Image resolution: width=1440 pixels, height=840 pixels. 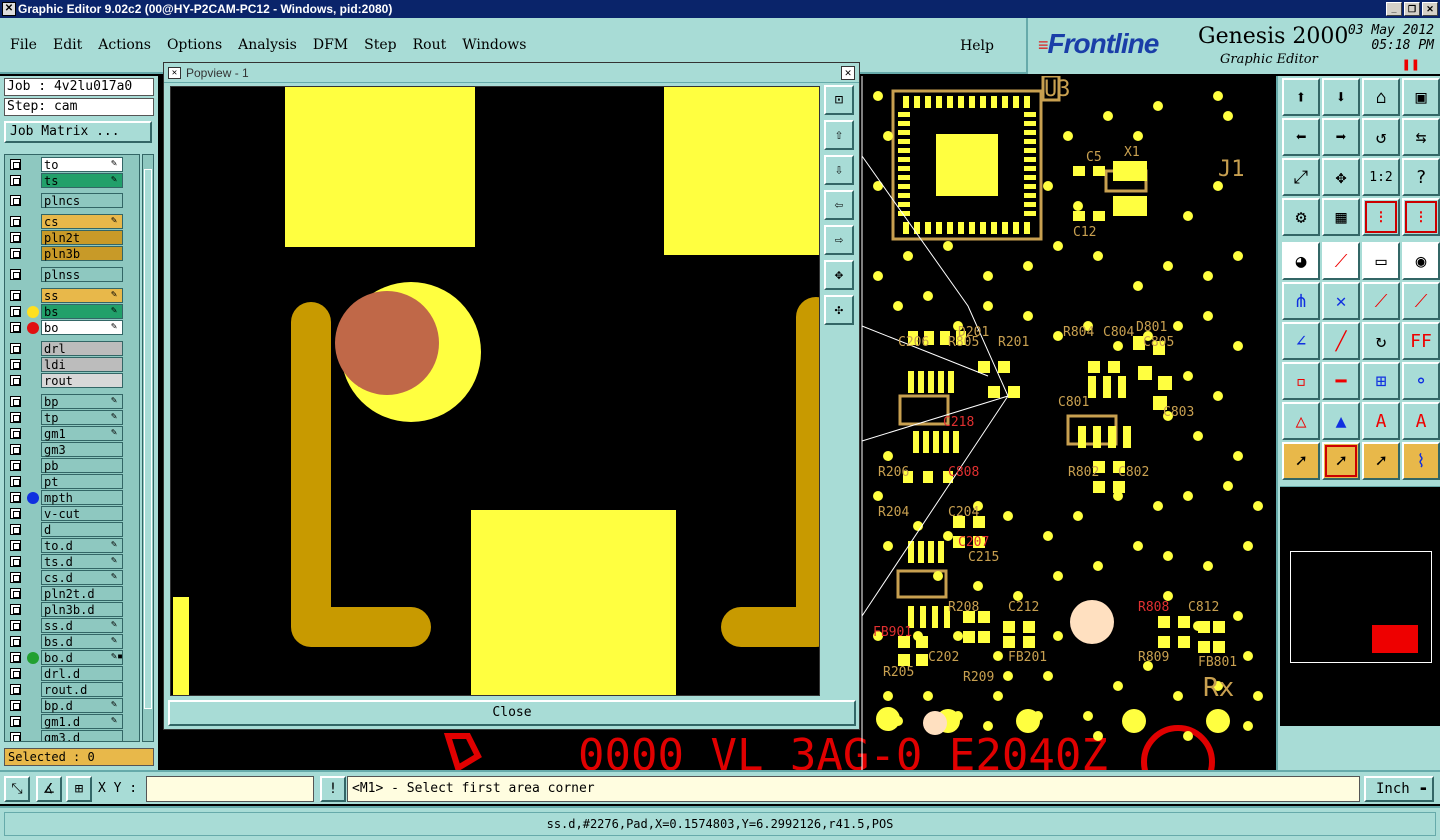 What do you see at coordinates (230, 789) in the screenshot?
I see `xy-input` at bounding box center [230, 789].